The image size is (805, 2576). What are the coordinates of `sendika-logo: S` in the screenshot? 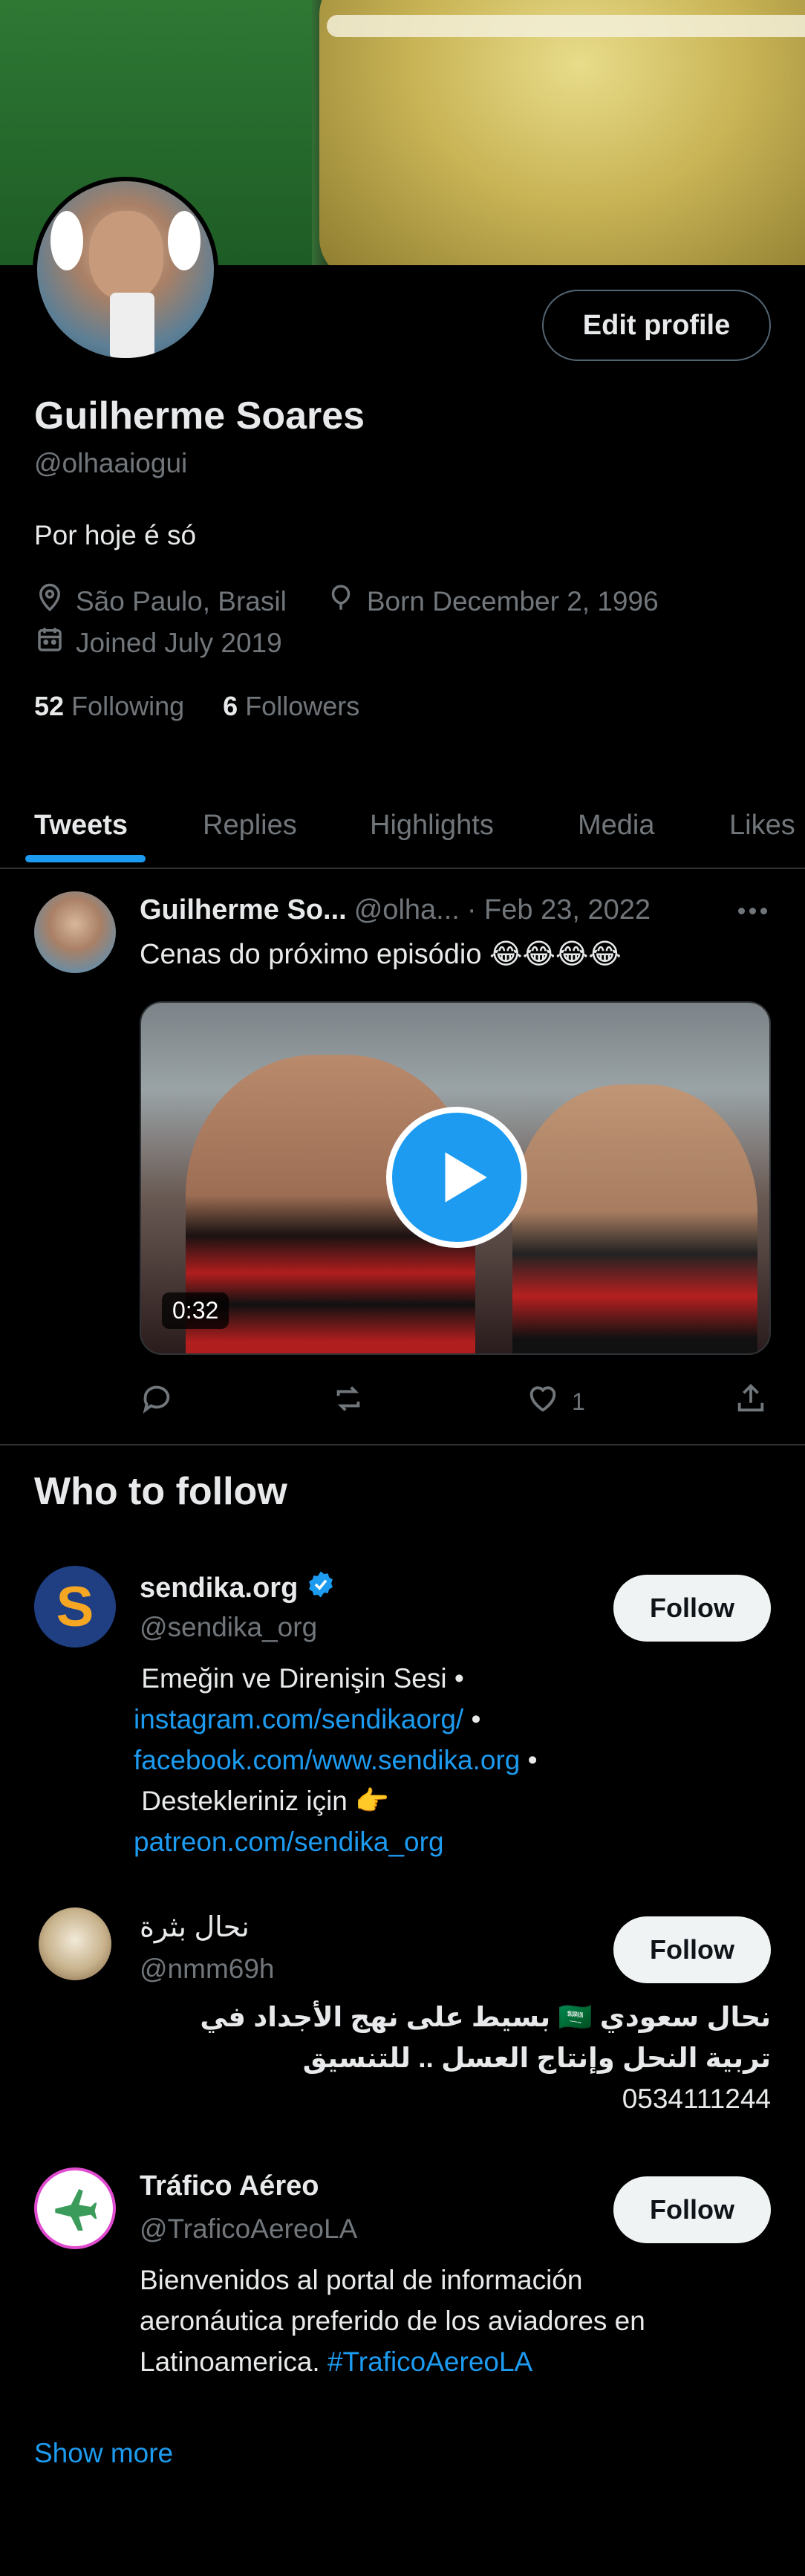 It's located at (75, 1607).